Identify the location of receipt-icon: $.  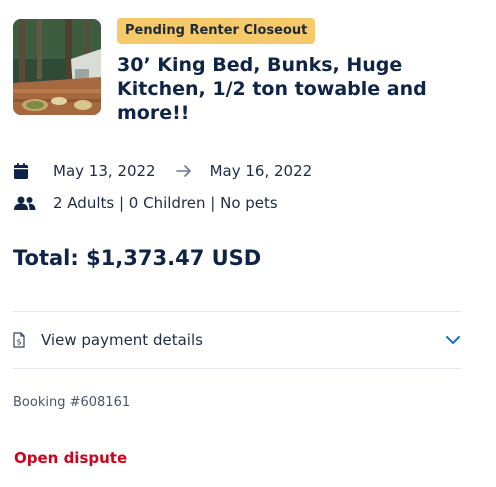
(20, 340).